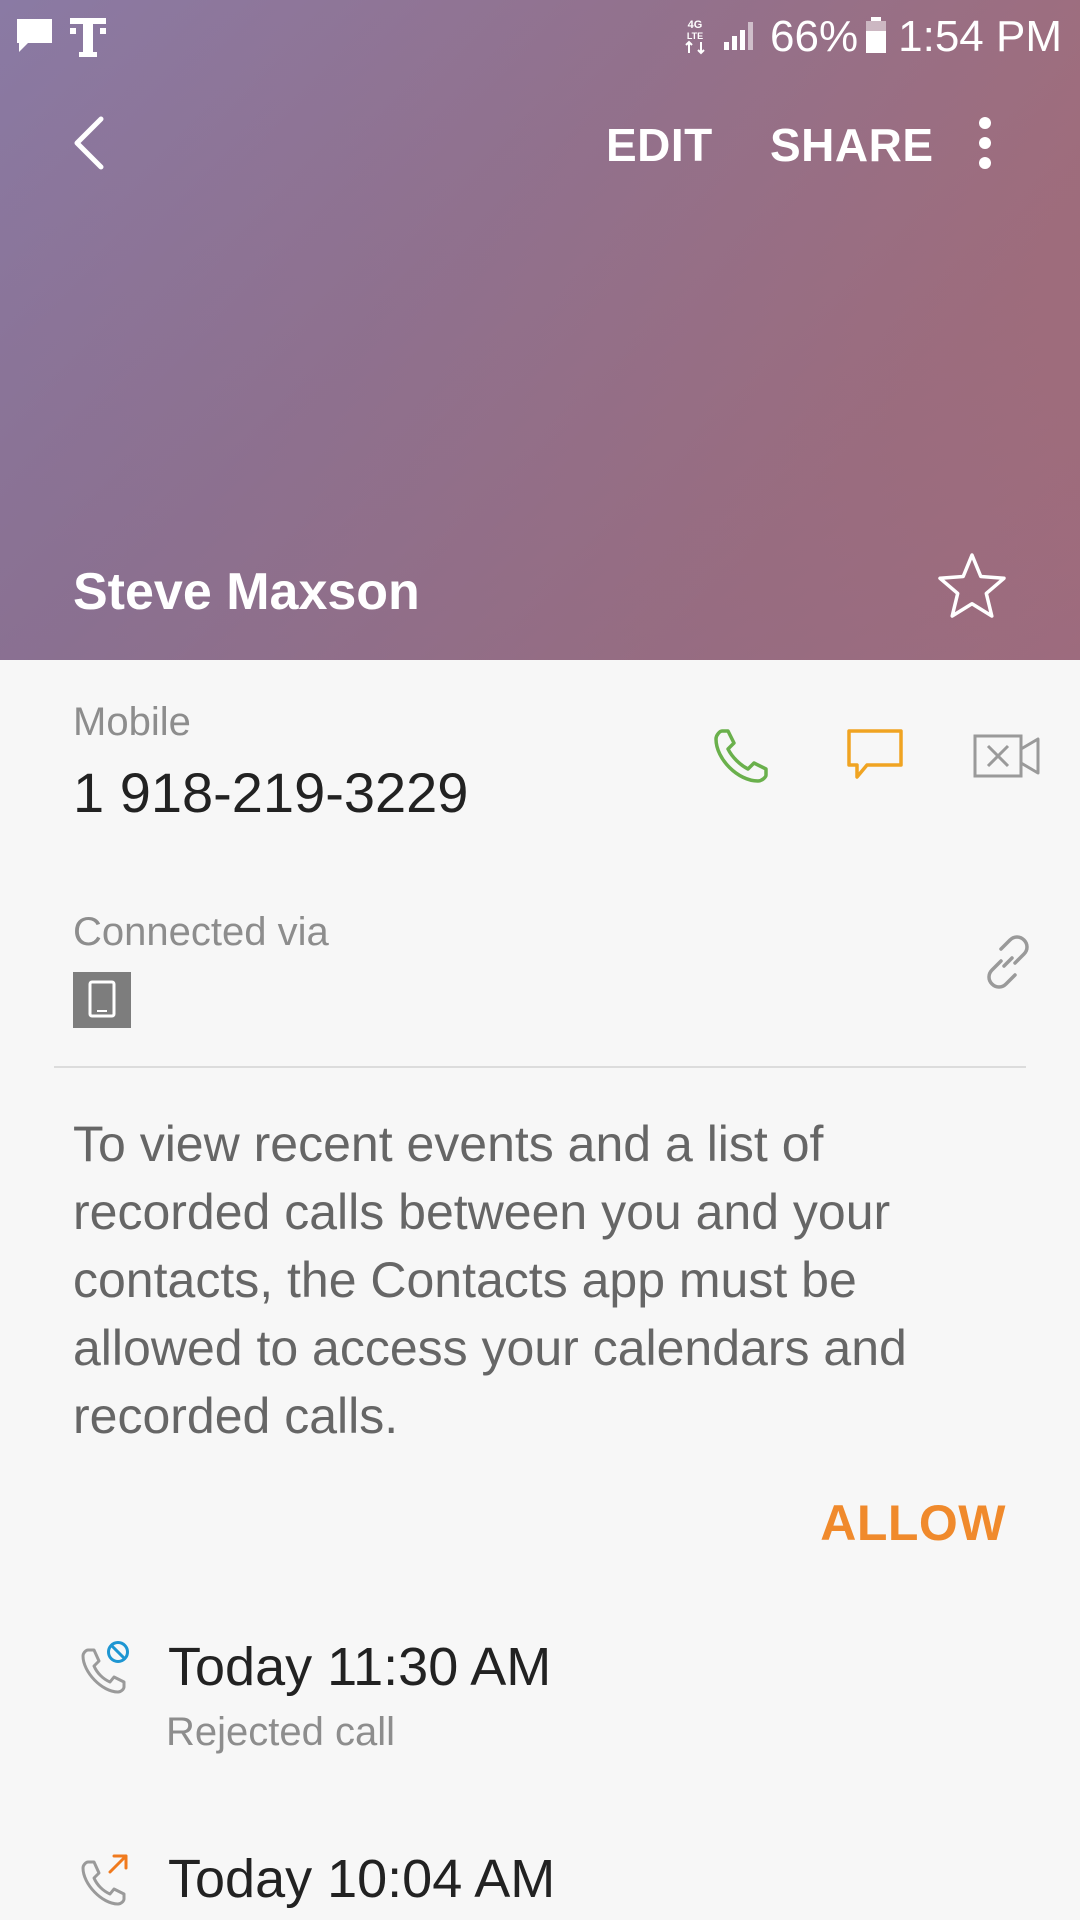 The image size is (1080, 1920). Describe the element at coordinates (35, 38) in the screenshot. I see `message-notification-icon` at that location.